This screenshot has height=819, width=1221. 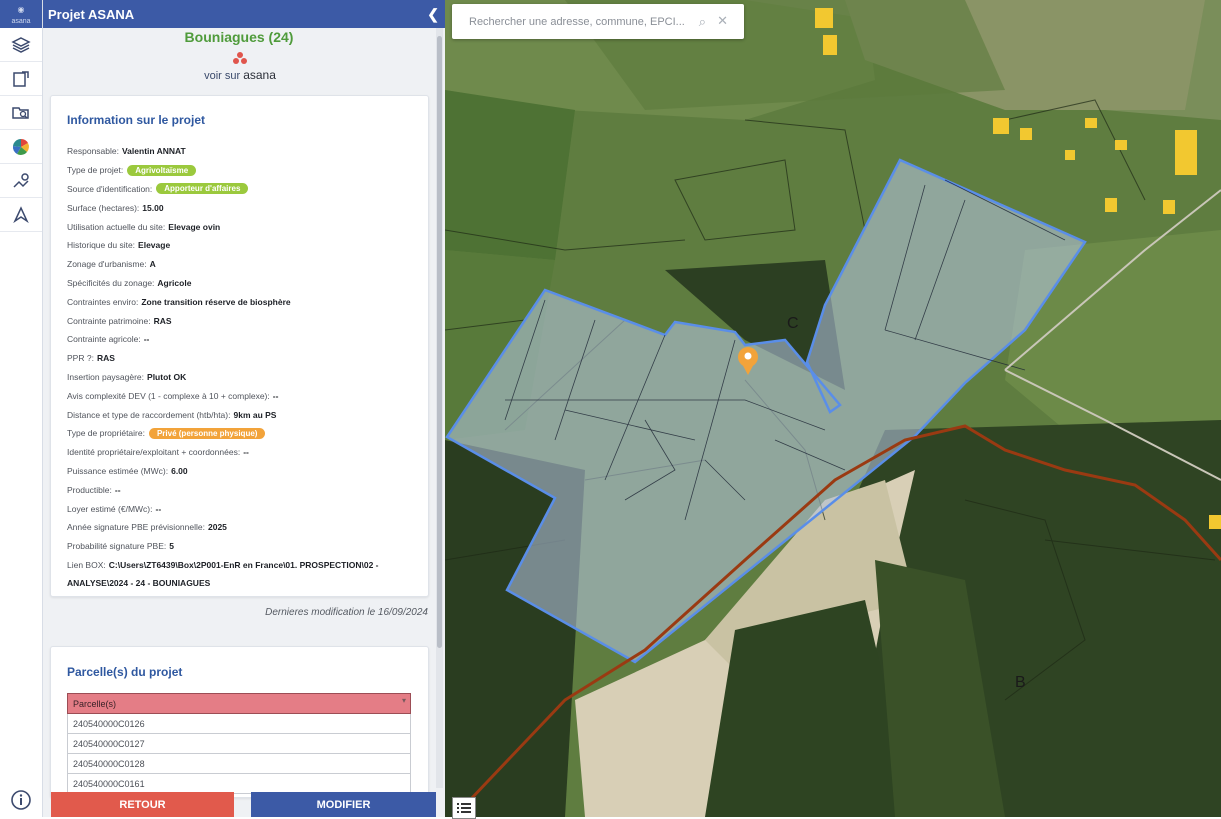 I want to click on info-row-label: Année signature PBE prévisionnelle:, so click(x=136, y=527).